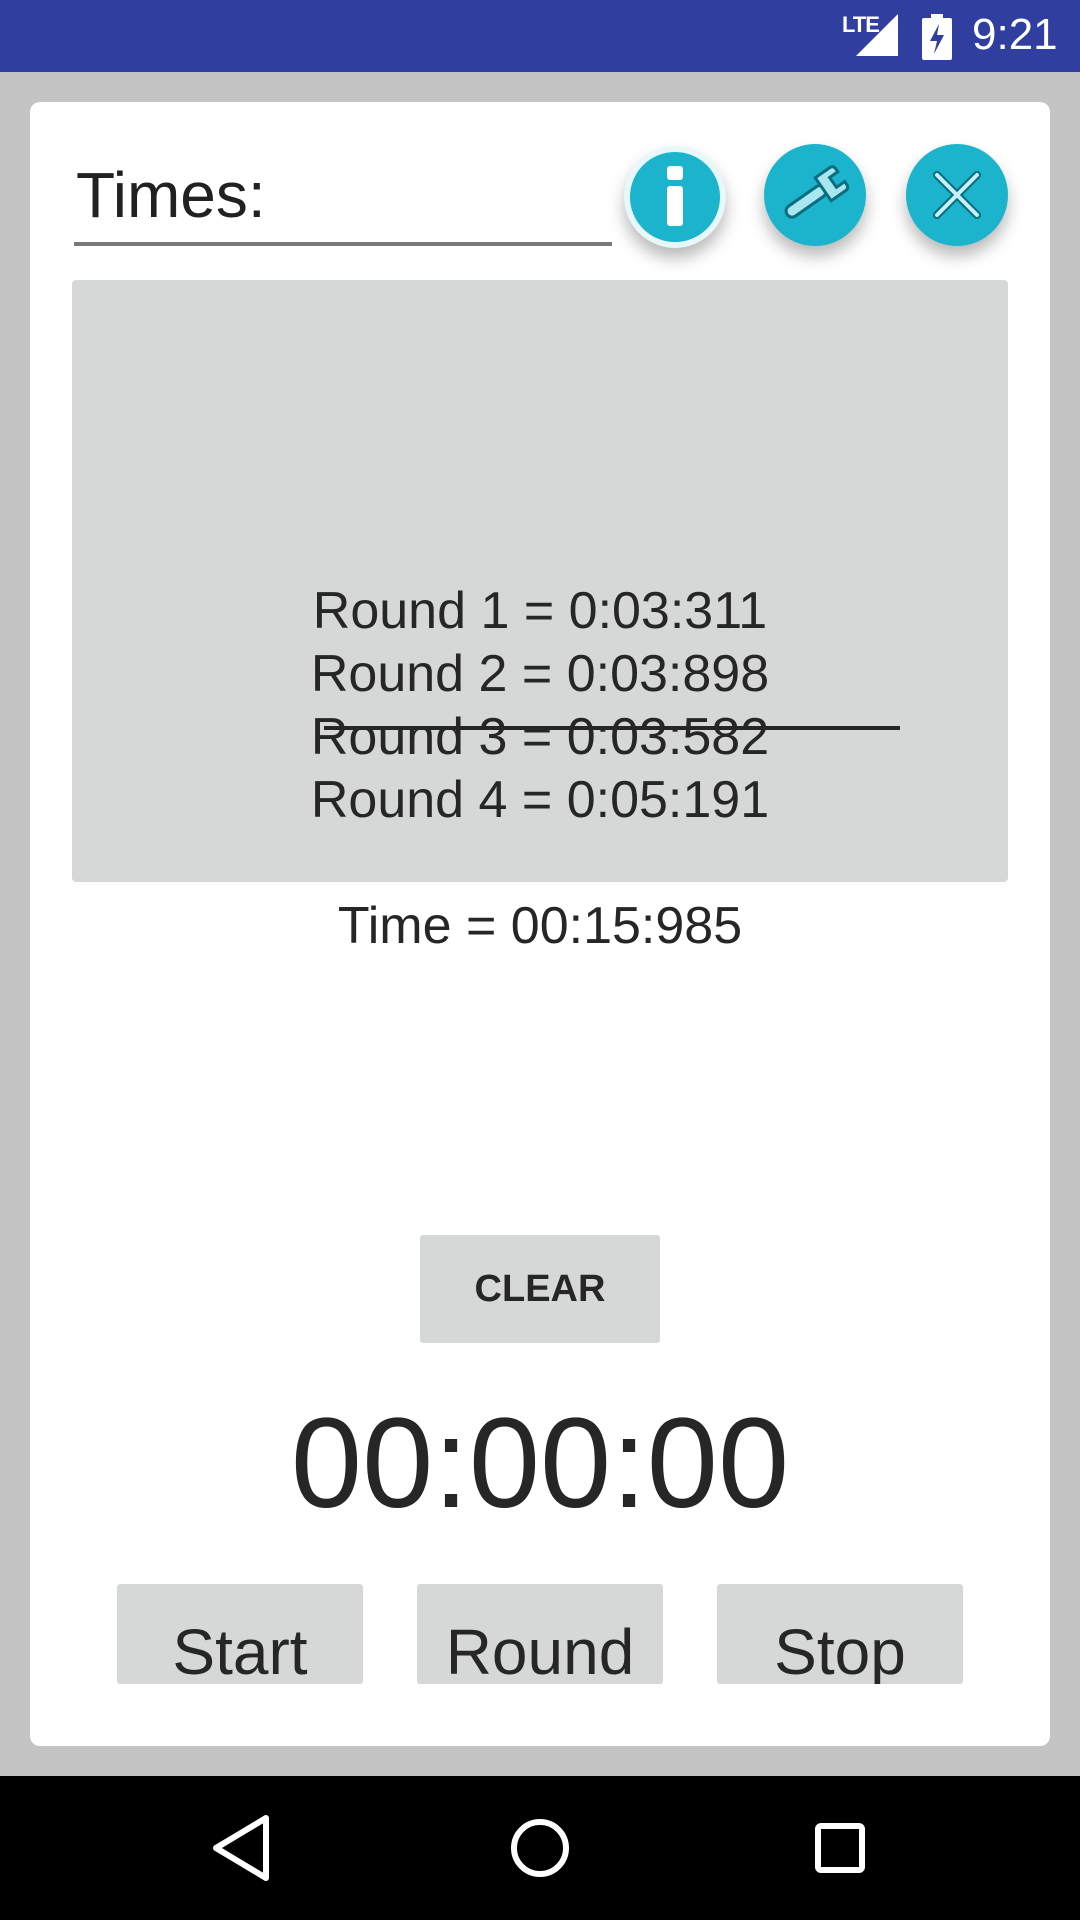 Image resolution: width=1080 pixels, height=1920 pixels. I want to click on times-input: Times:, so click(343, 197).